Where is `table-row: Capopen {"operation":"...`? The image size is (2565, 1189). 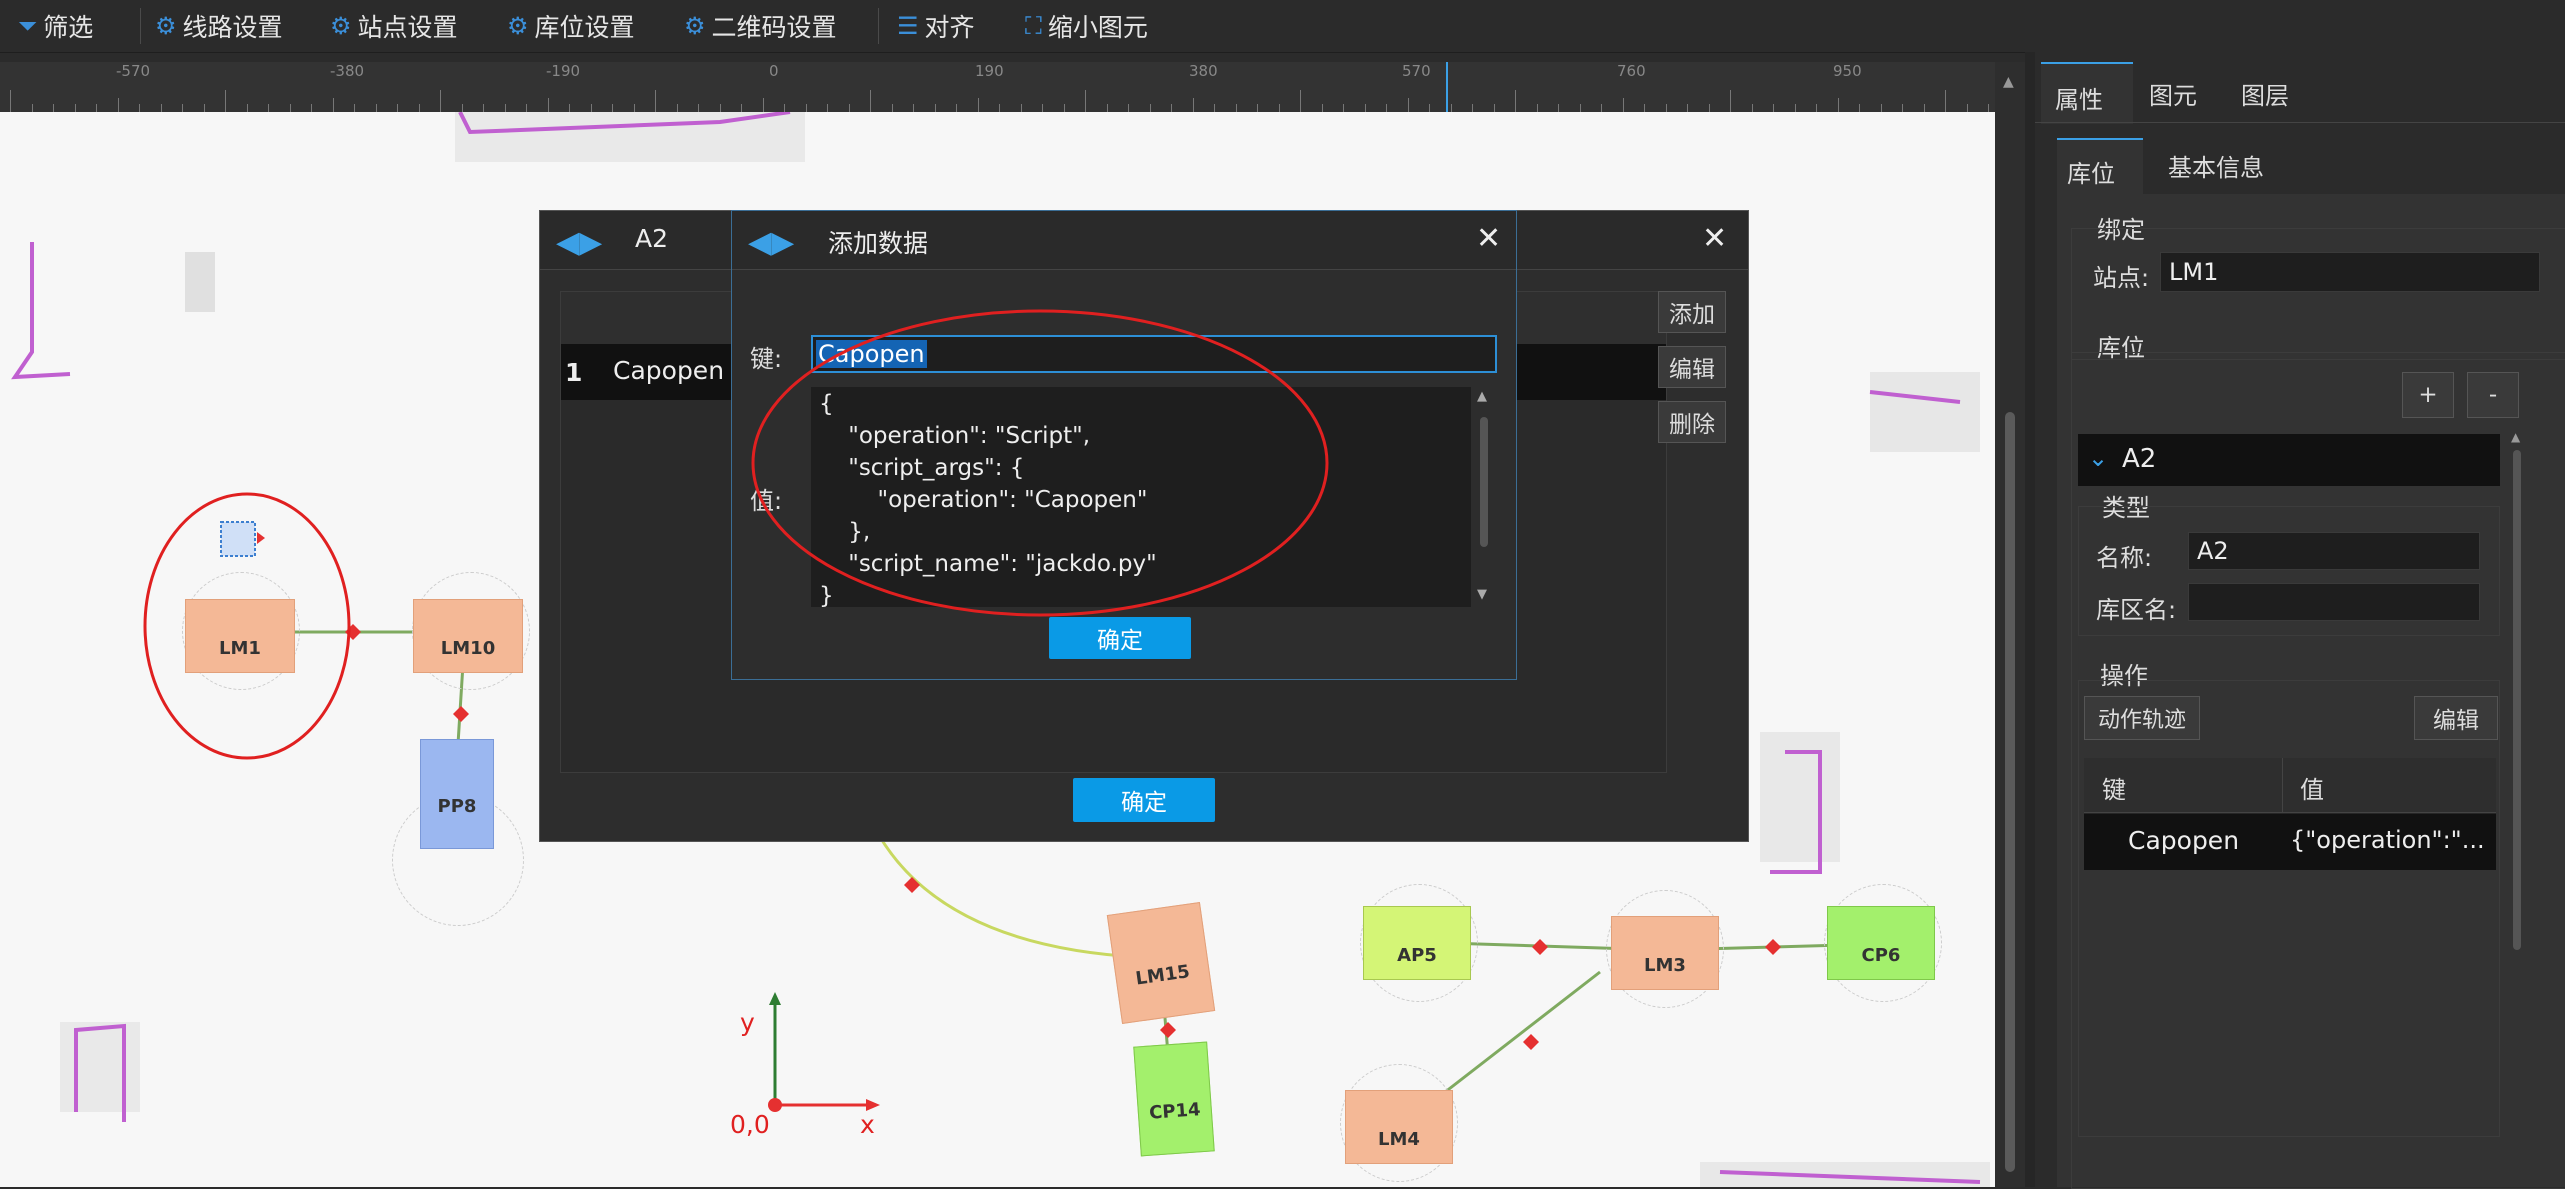
table-row: Capopen {"operation":"... is located at coordinates (2290, 842).